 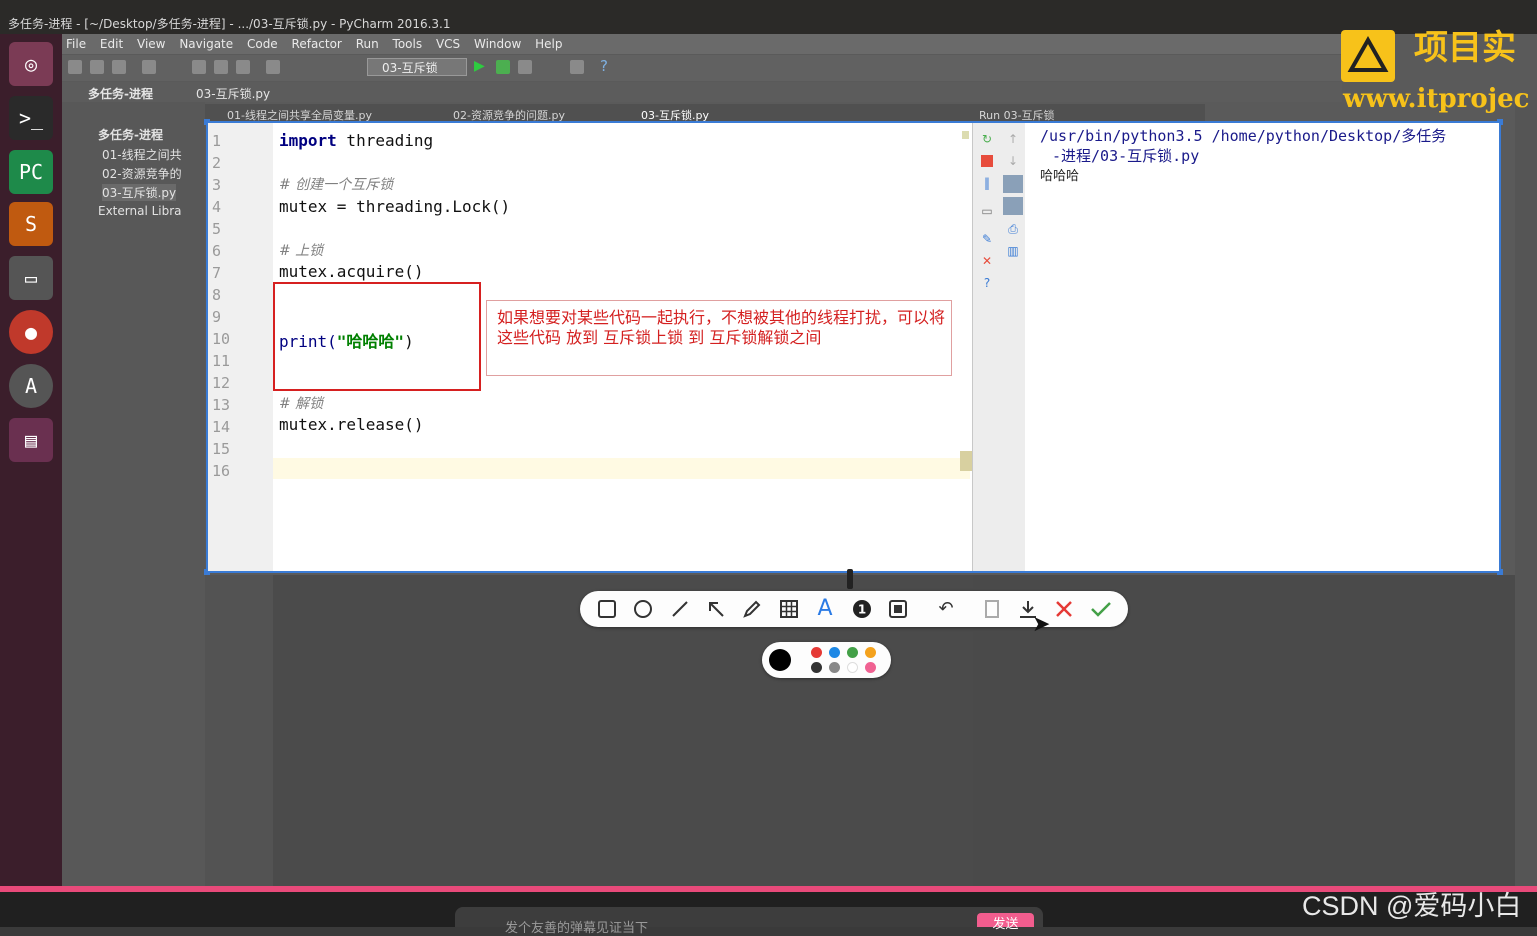 What do you see at coordinates (31, 64) in the screenshot?
I see `dash-icon: ◎` at bounding box center [31, 64].